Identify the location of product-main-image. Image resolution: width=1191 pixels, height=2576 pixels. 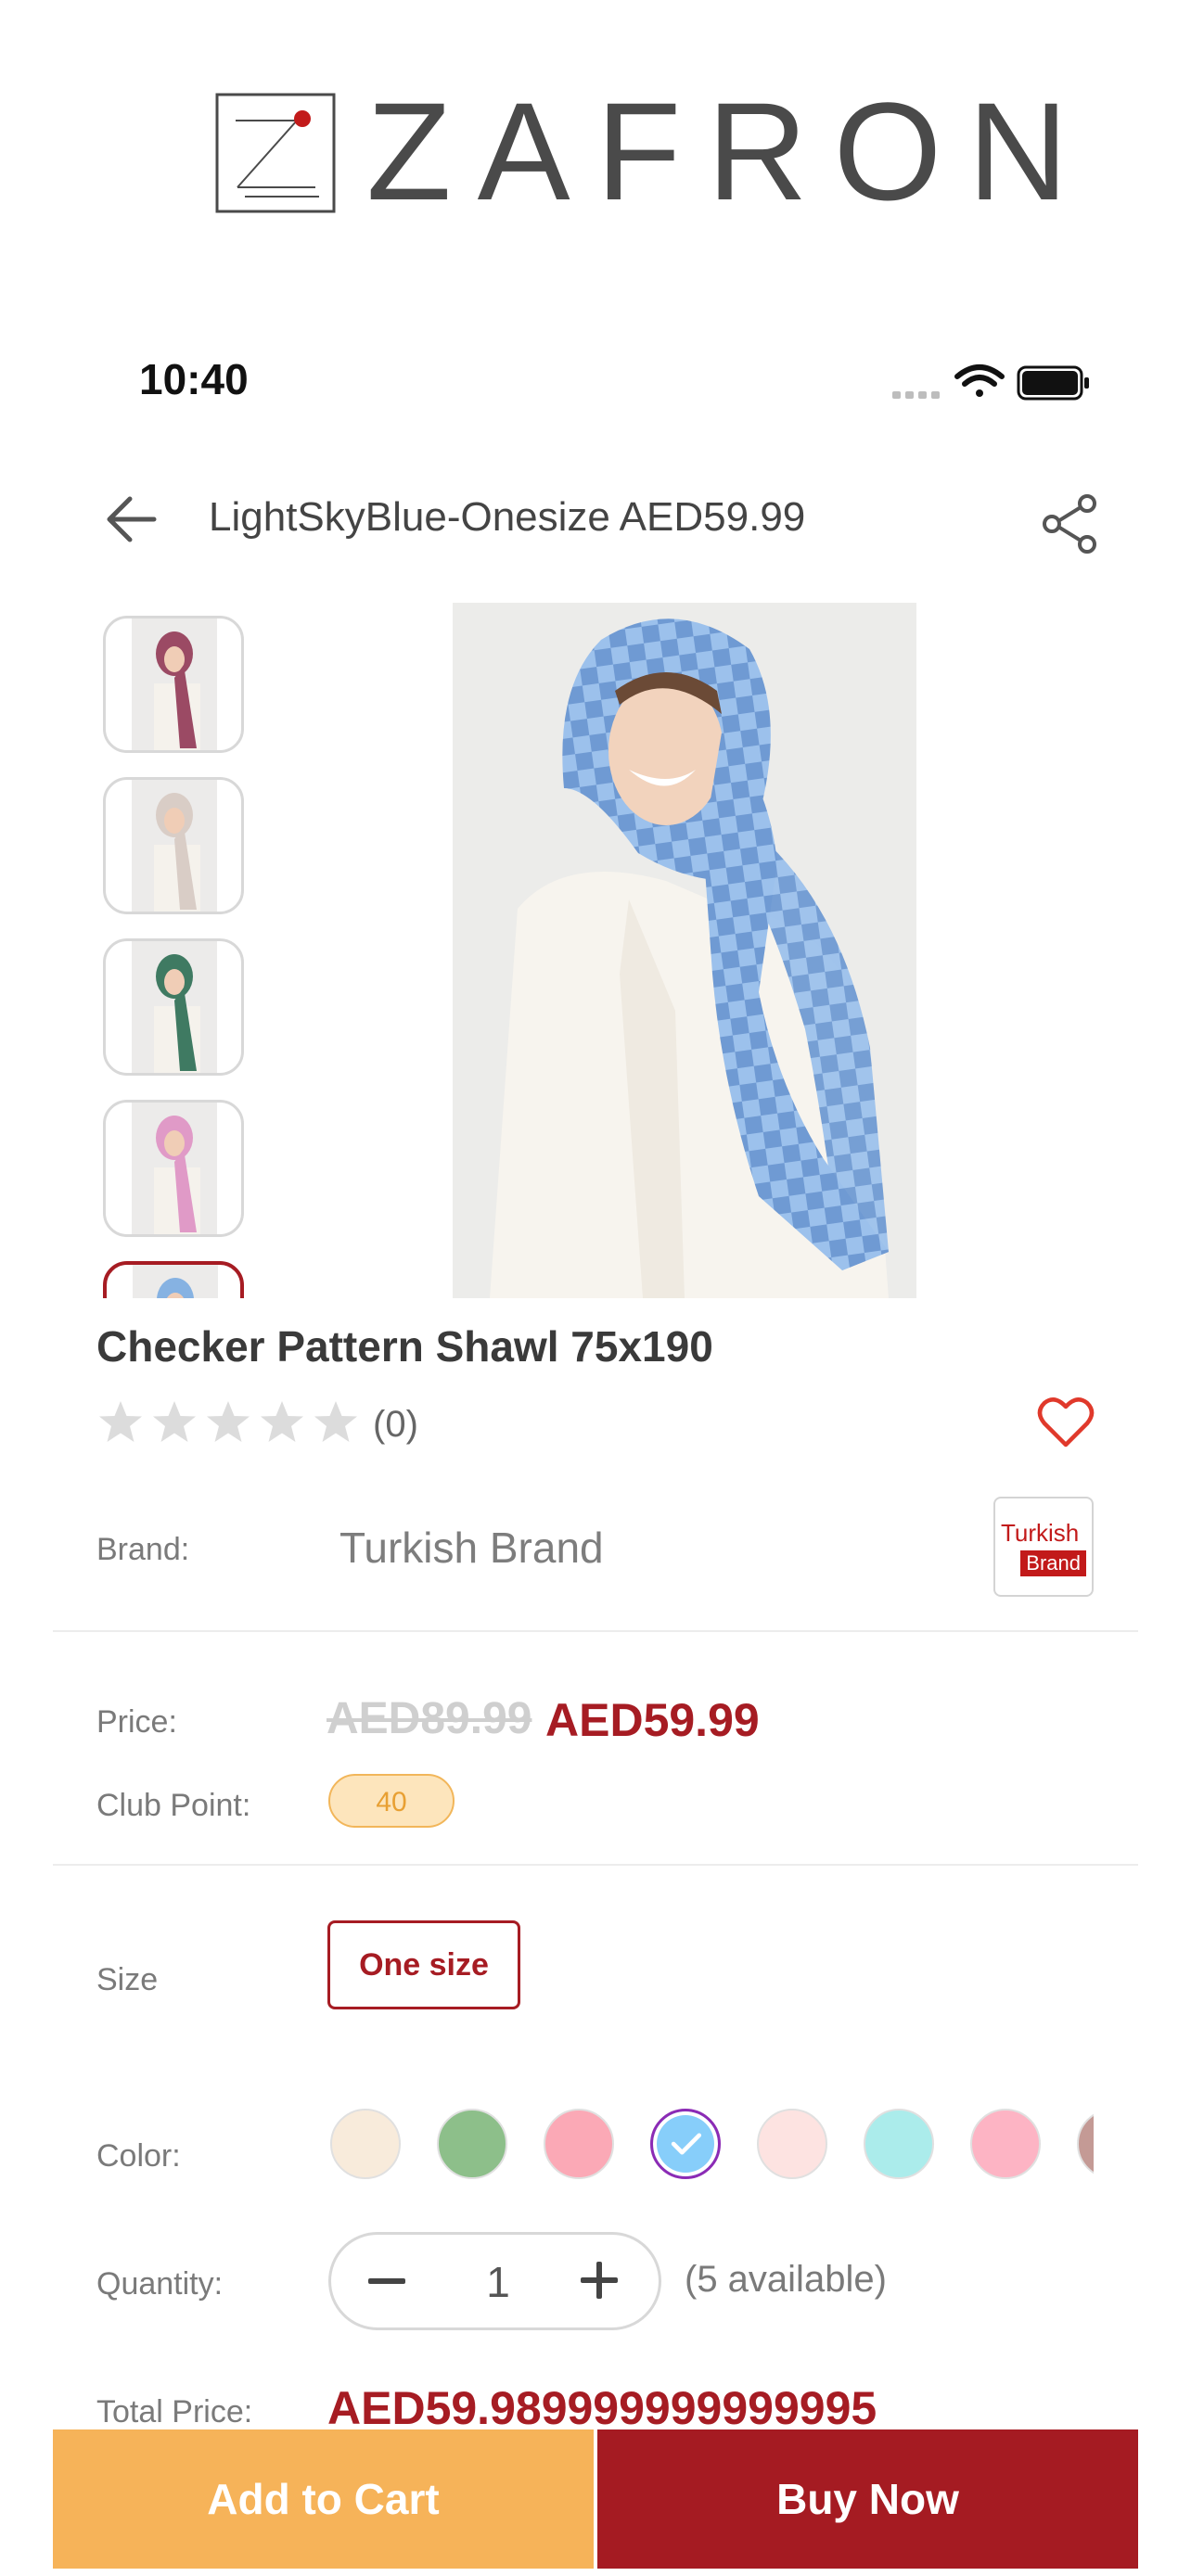
(684, 950).